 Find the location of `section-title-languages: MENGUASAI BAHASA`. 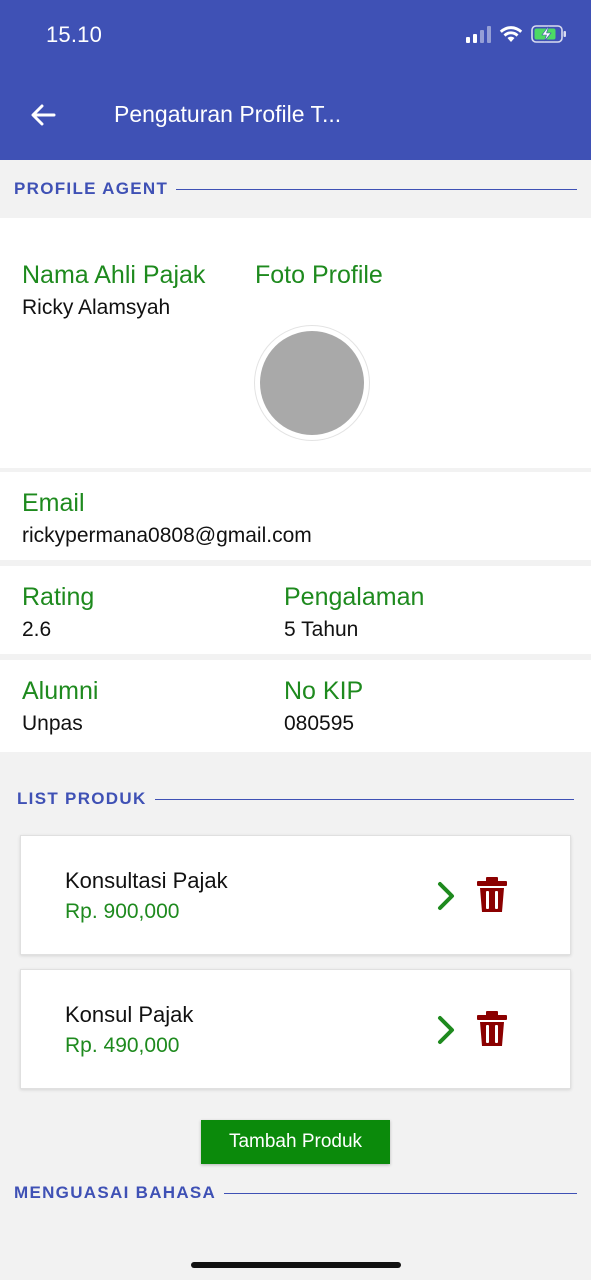

section-title-languages: MENGUASAI BAHASA is located at coordinates (115, 1192).